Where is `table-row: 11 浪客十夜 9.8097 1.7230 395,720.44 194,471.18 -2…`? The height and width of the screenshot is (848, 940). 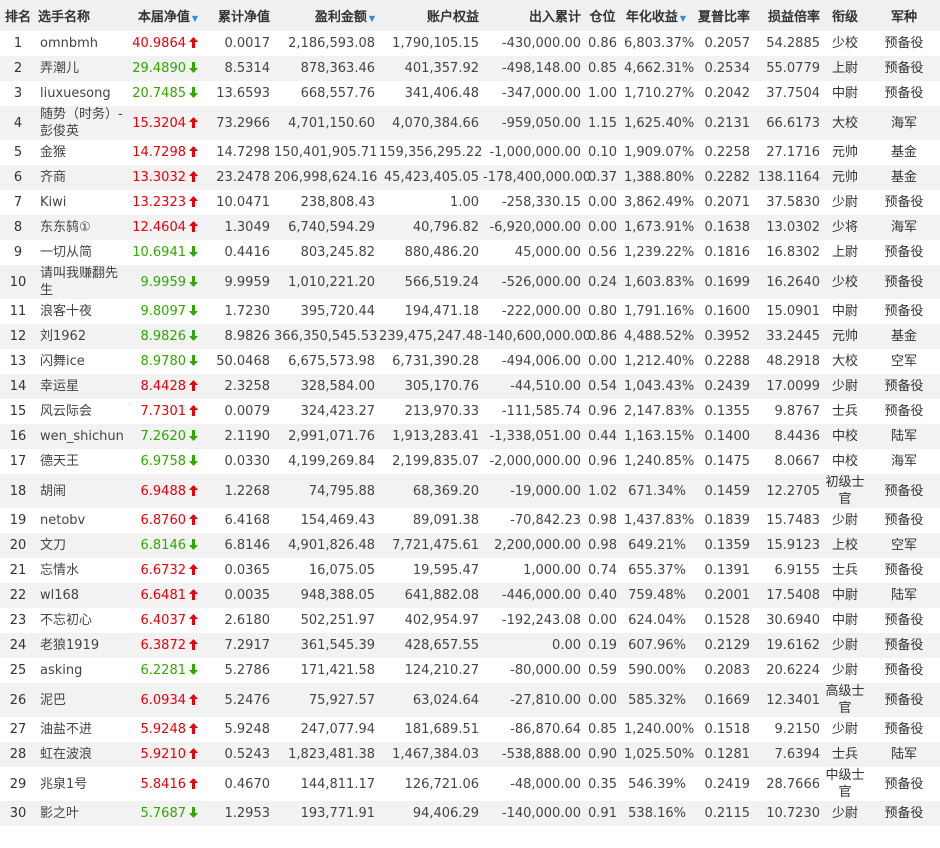
table-row: 11 浪客十夜 9.8097 1.7230 395,720.44 194,471.18 -2… is located at coordinates (470, 311).